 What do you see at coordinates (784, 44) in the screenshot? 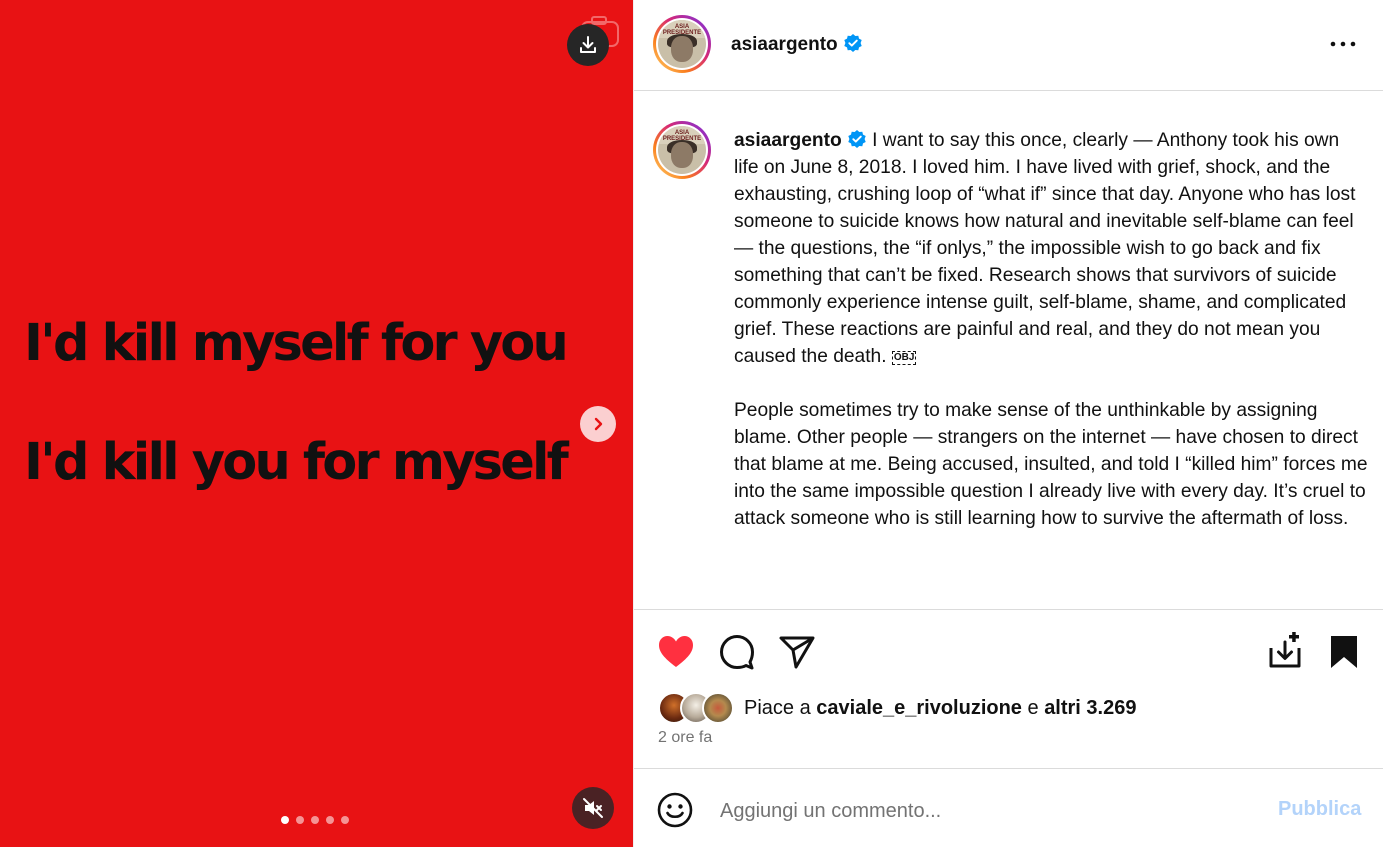
I see `username: asiaargento` at bounding box center [784, 44].